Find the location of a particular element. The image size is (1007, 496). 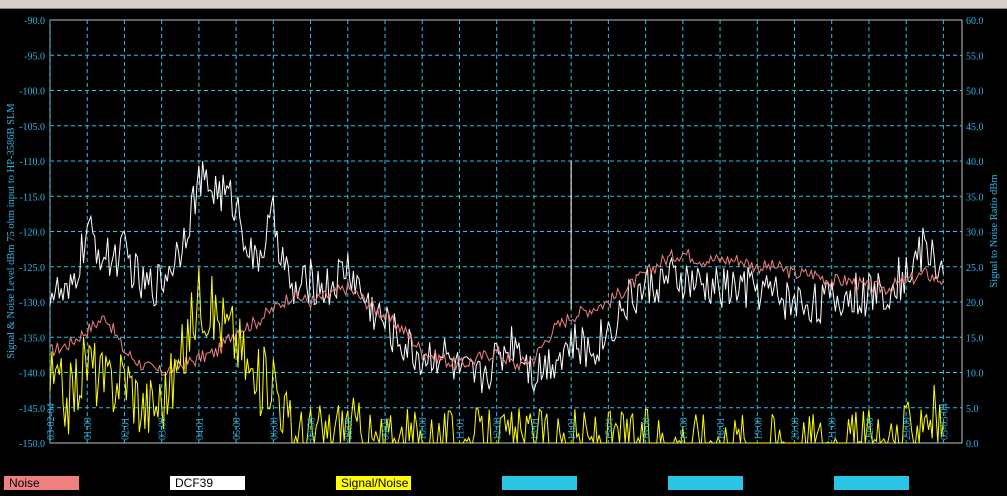

x-tick-label: 17:00 is located at coordinates (684, 428).